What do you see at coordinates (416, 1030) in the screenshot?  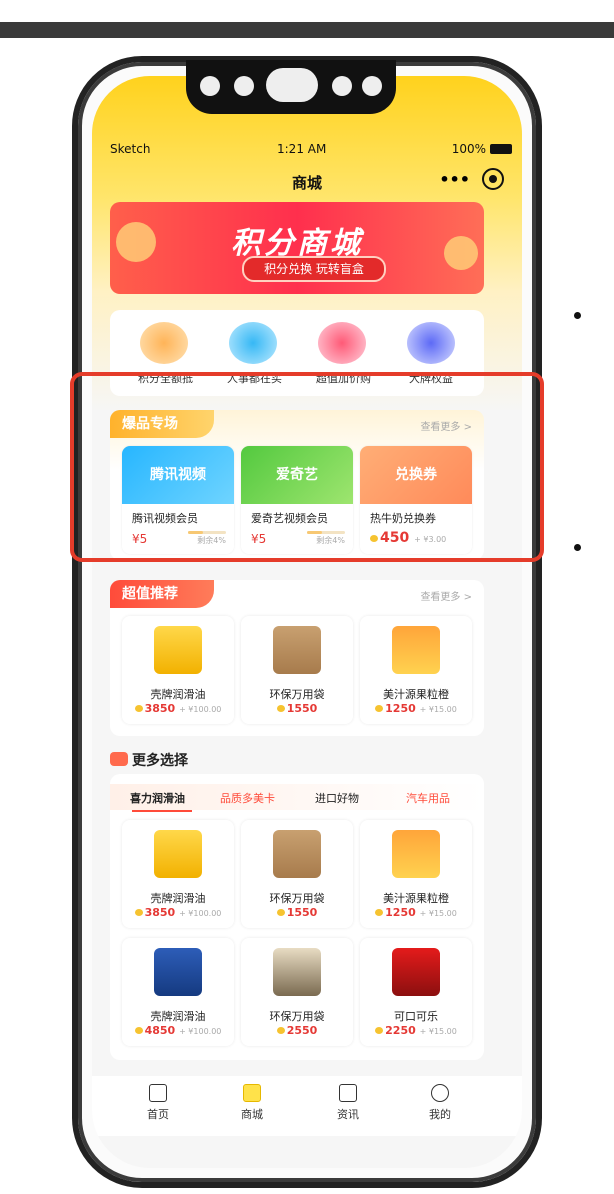 I see `product-price: 2250 + ¥15.00` at bounding box center [416, 1030].